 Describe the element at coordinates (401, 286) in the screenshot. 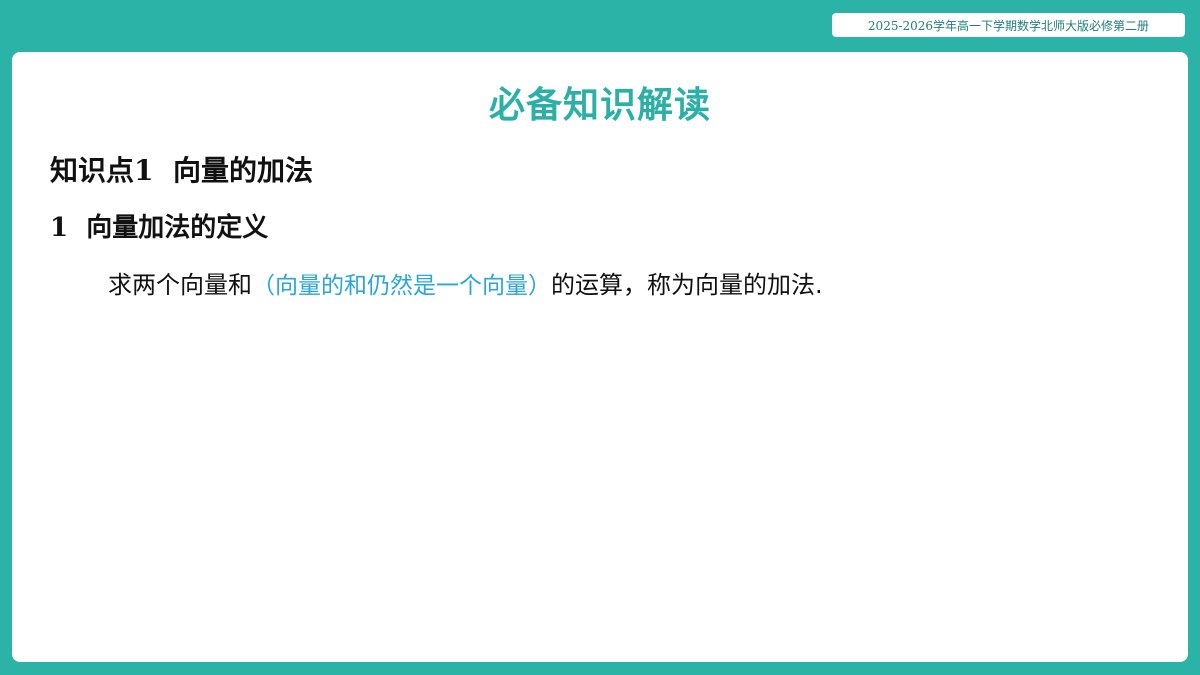

I see `definition-note: （向量的和仍然是一个向量）` at that location.